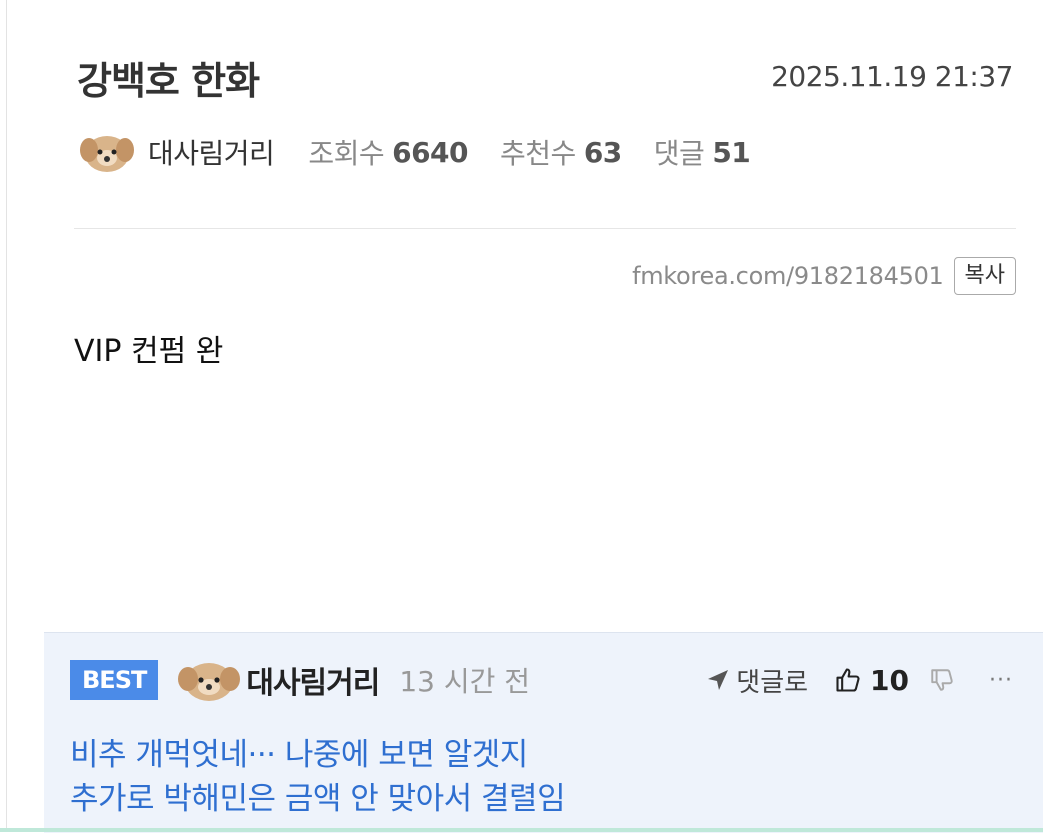  I want to click on downvote-button, so click(942, 680).